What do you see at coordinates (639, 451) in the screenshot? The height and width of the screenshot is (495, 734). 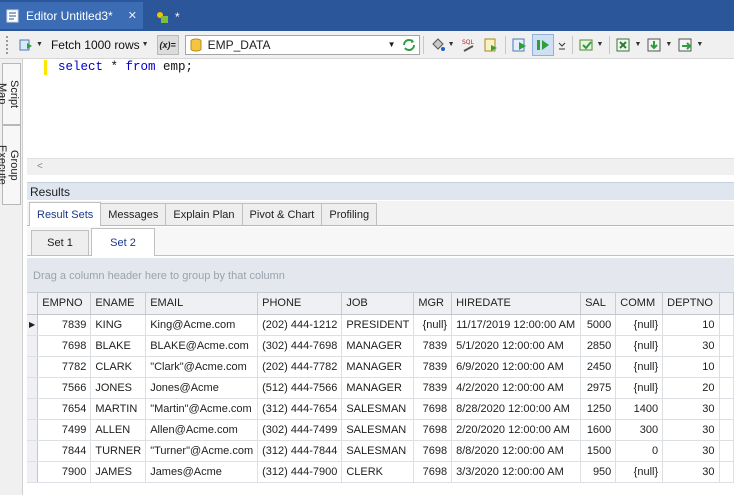 I see `grid-cell: 0` at bounding box center [639, 451].